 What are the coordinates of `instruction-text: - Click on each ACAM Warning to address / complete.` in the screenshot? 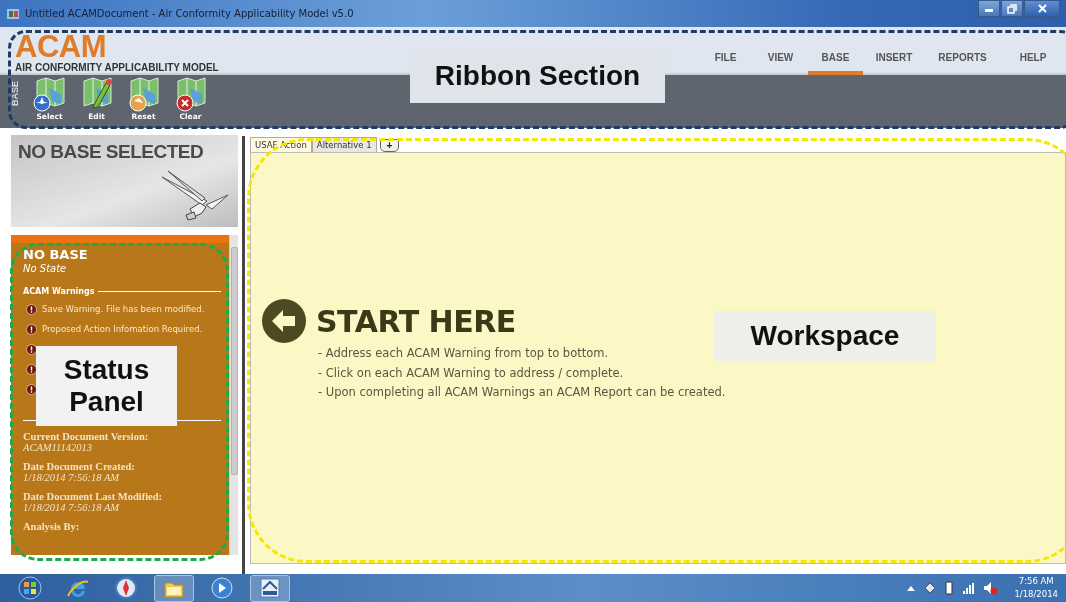 It's located at (471, 373).